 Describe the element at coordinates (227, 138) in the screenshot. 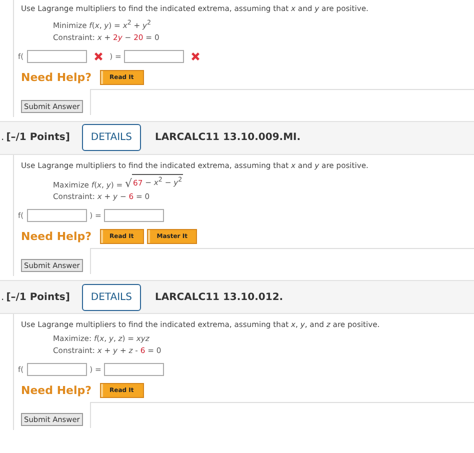

I see `problem-code: LARCALC11 13.10.009.MI.` at that location.